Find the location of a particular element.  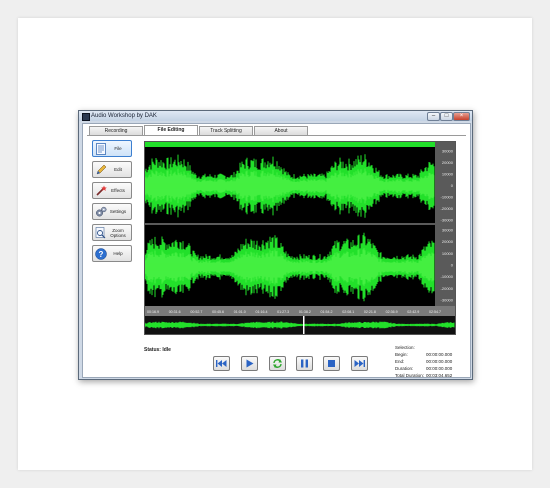

scale-top-label: -20000 is located at coordinates (447, 208).